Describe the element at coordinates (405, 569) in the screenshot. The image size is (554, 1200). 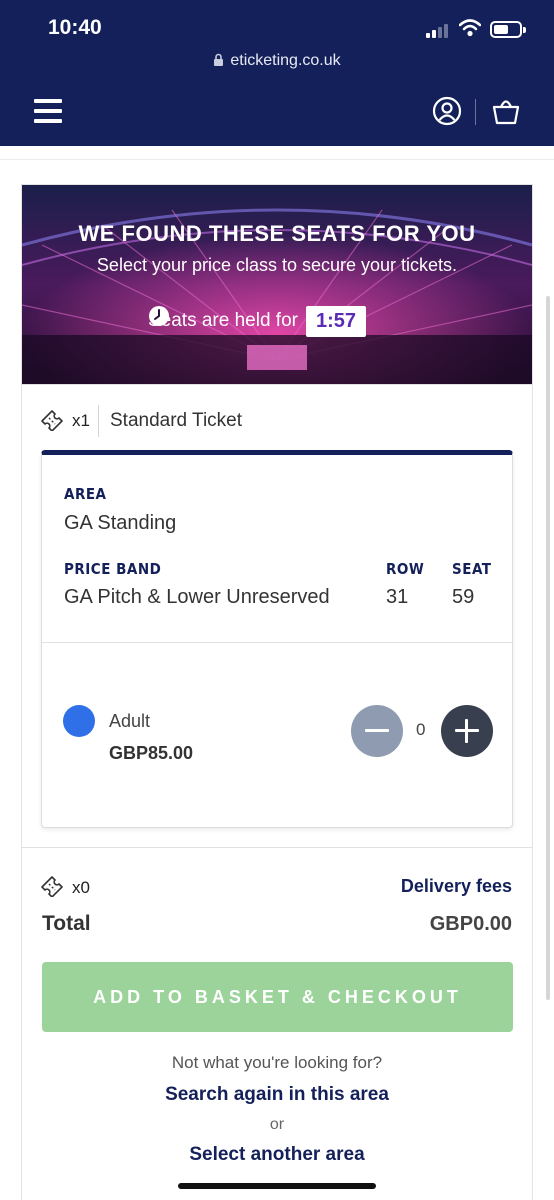
I see `row-label: ROW` at that location.